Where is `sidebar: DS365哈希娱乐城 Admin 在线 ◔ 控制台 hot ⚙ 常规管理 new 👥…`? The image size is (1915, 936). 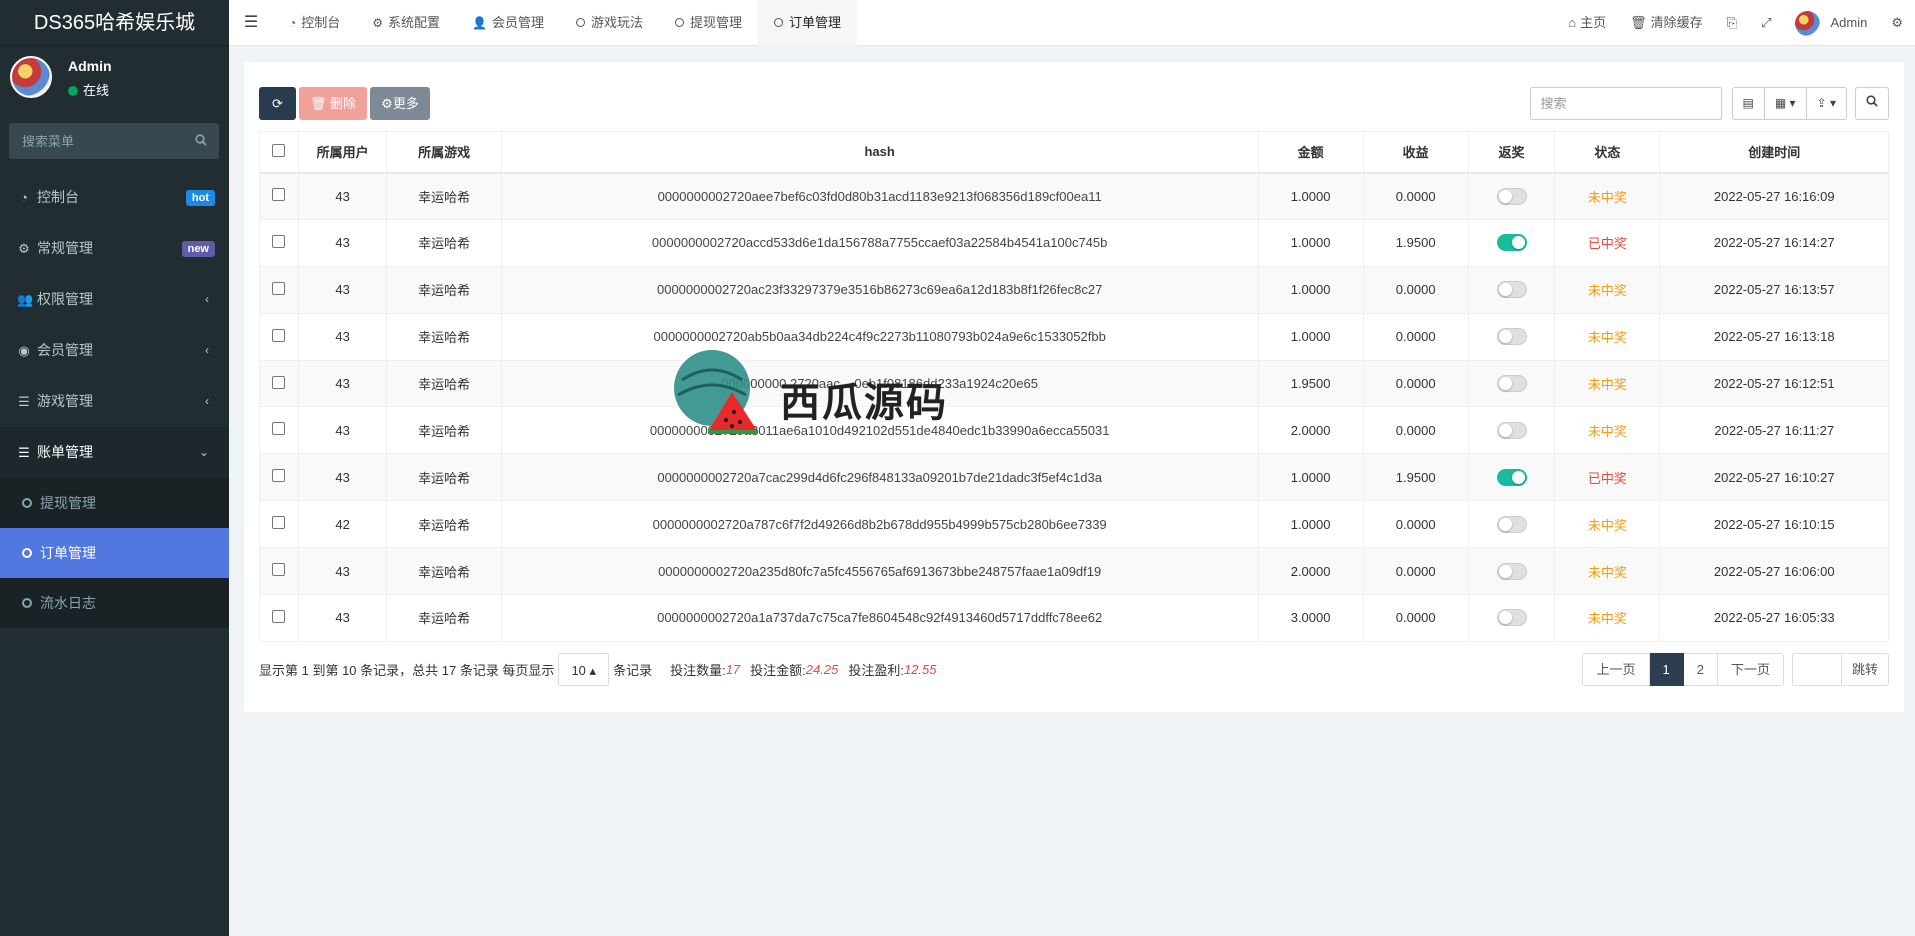 sidebar: DS365哈希娱乐城 Admin 在线 ◔ 控制台 hot ⚙ 常规管理 new 👥… is located at coordinates (114, 468).